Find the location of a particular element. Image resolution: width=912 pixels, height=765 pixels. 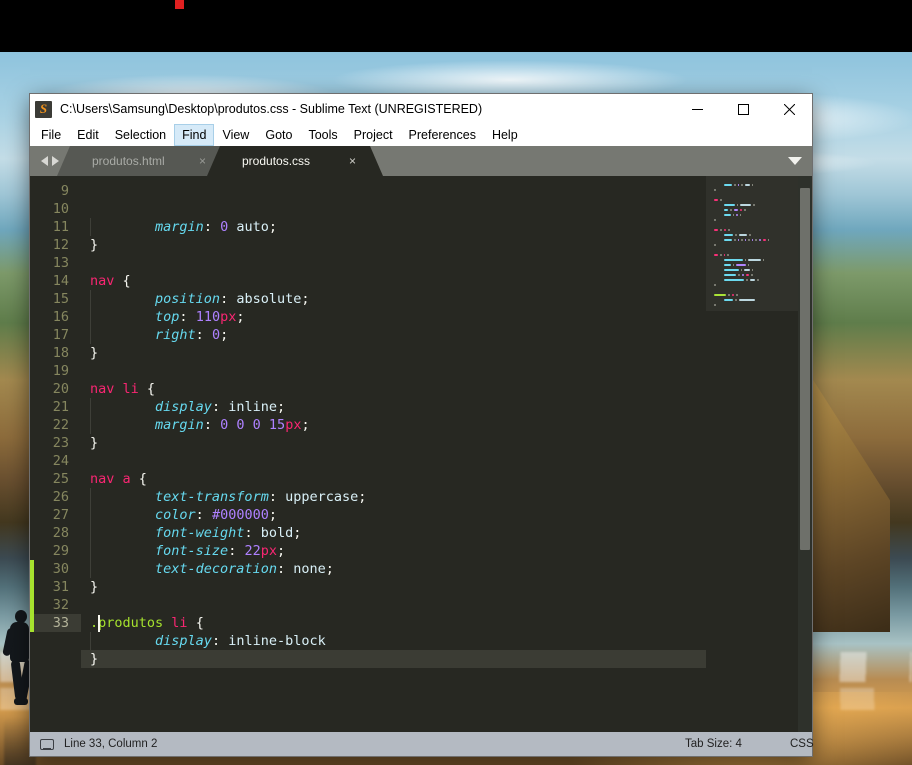

code-line: right: 0; is located at coordinates (393, 335).